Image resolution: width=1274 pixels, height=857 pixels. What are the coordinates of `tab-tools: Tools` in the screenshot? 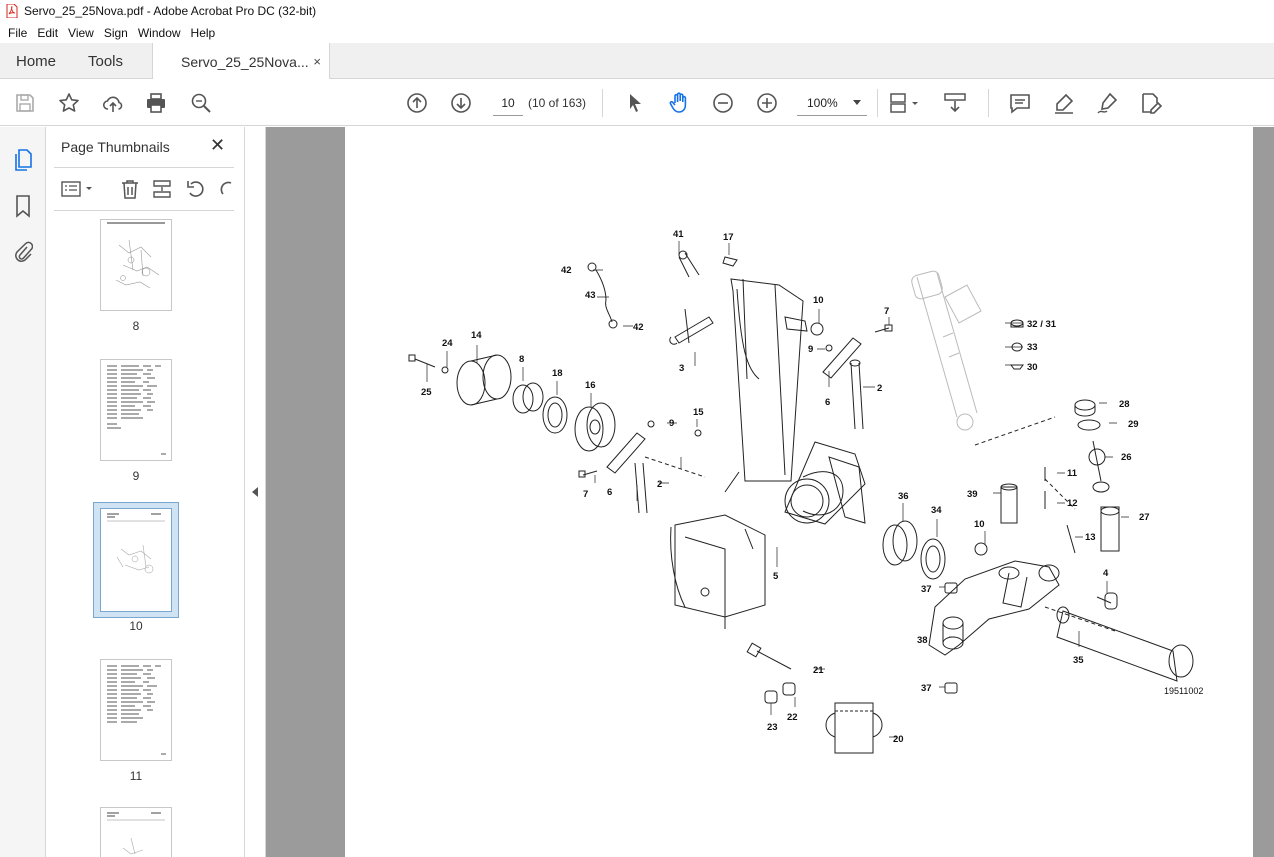 It's located at (105, 61).